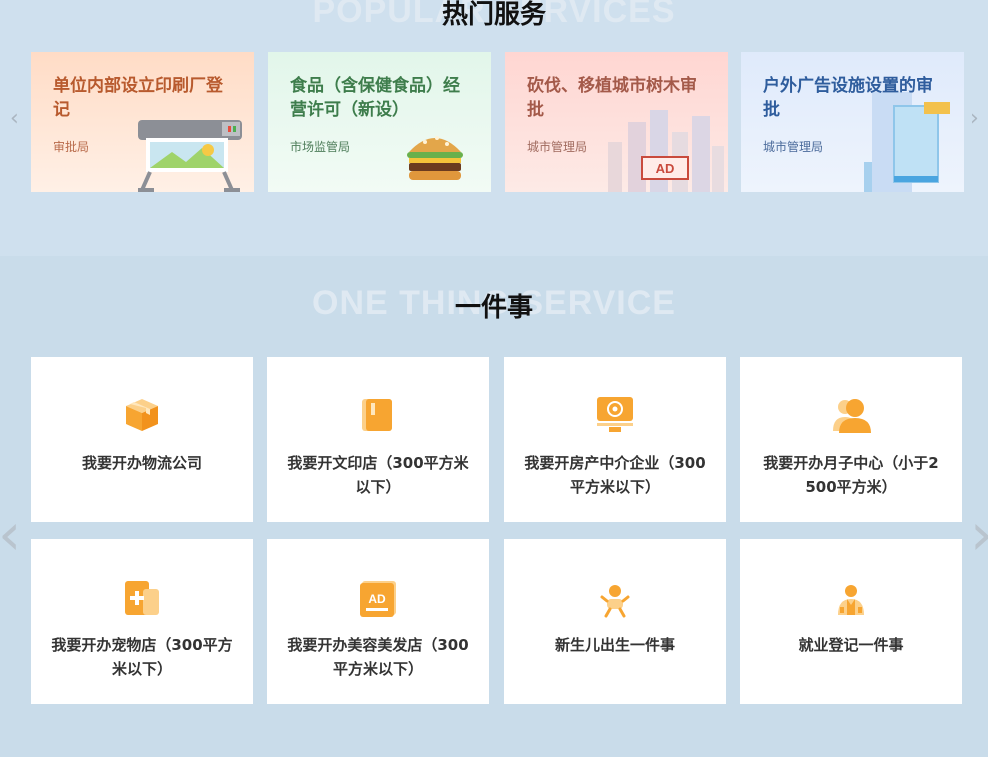 Image resolution: width=988 pixels, height=757 pixels. I want to click on thing-card-6: AD 我要开办美容美发店（300平方米以下）, so click(378, 621).